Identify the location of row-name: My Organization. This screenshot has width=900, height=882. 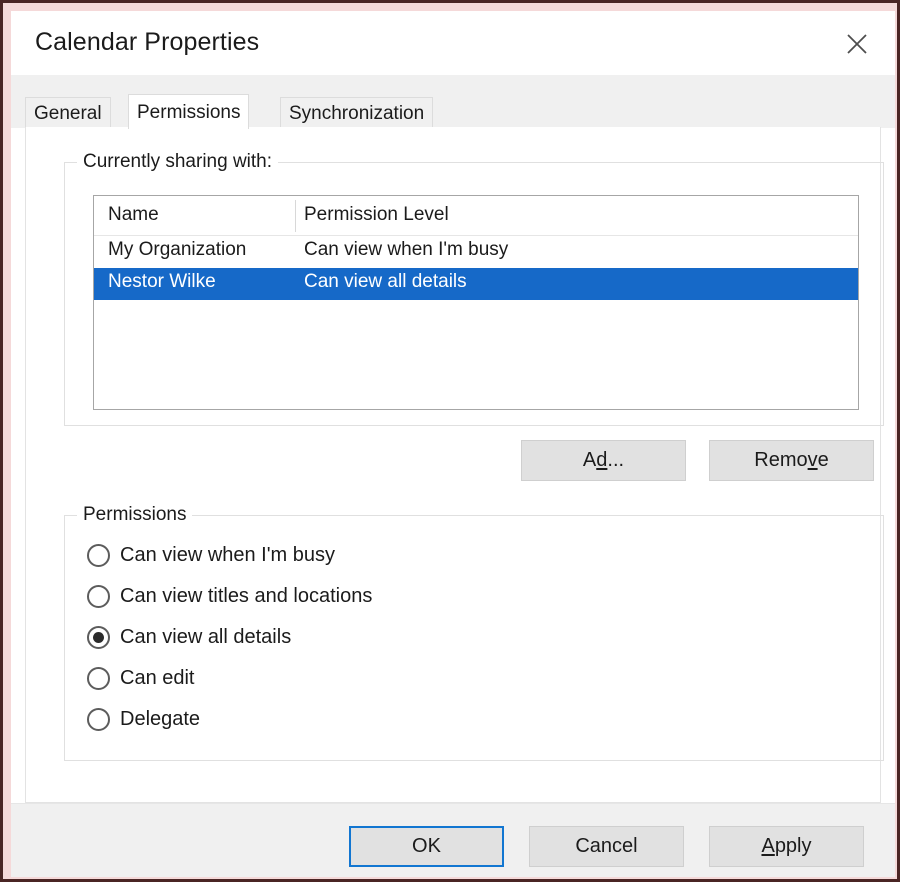
(177, 249).